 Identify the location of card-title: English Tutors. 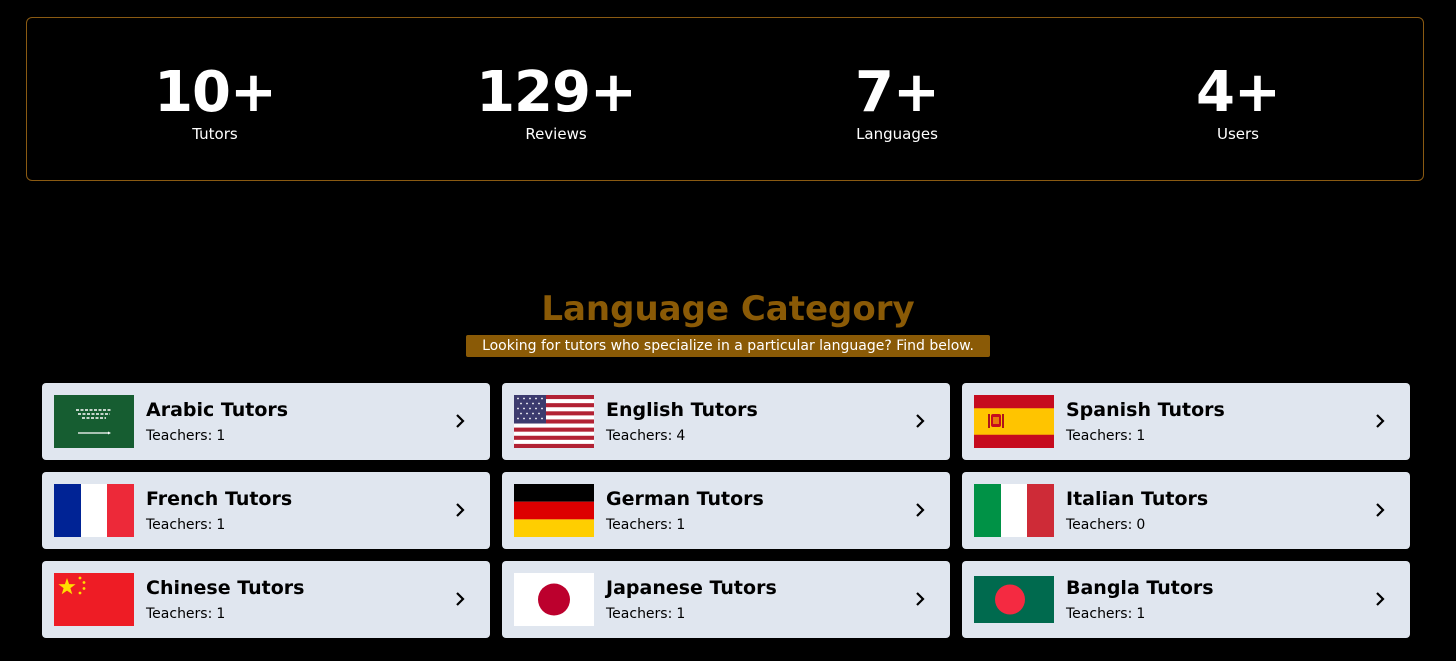
(682, 410).